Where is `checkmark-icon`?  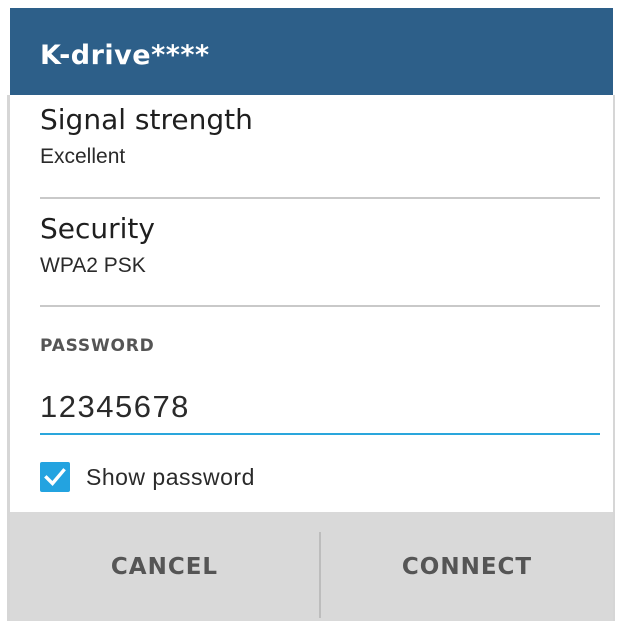 checkmark-icon is located at coordinates (55, 477).